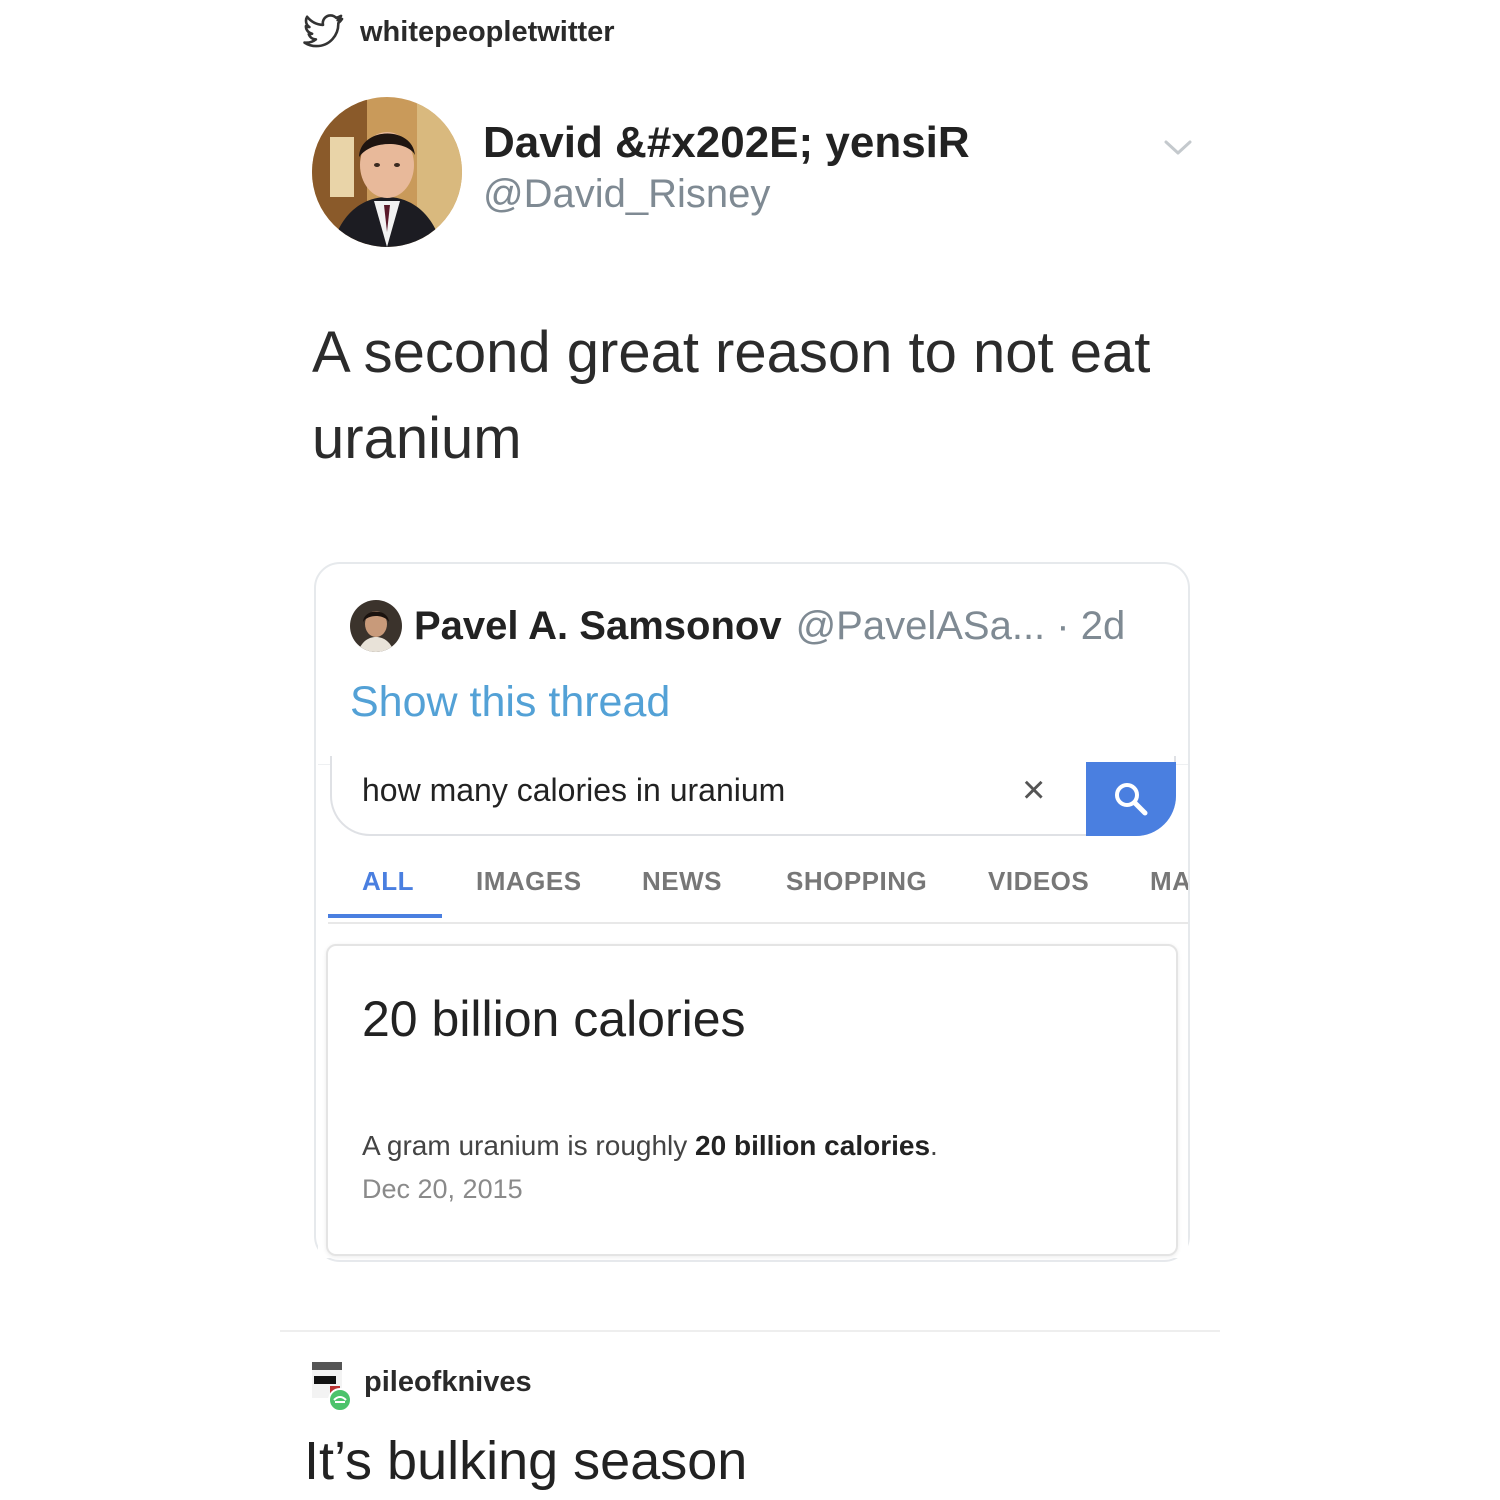 The image size is (1500, 1500). What do you see at coordinates (626, 194) in the screenshot?
I see `author-handle: @David_Risney` at bounding box center [626, 194].